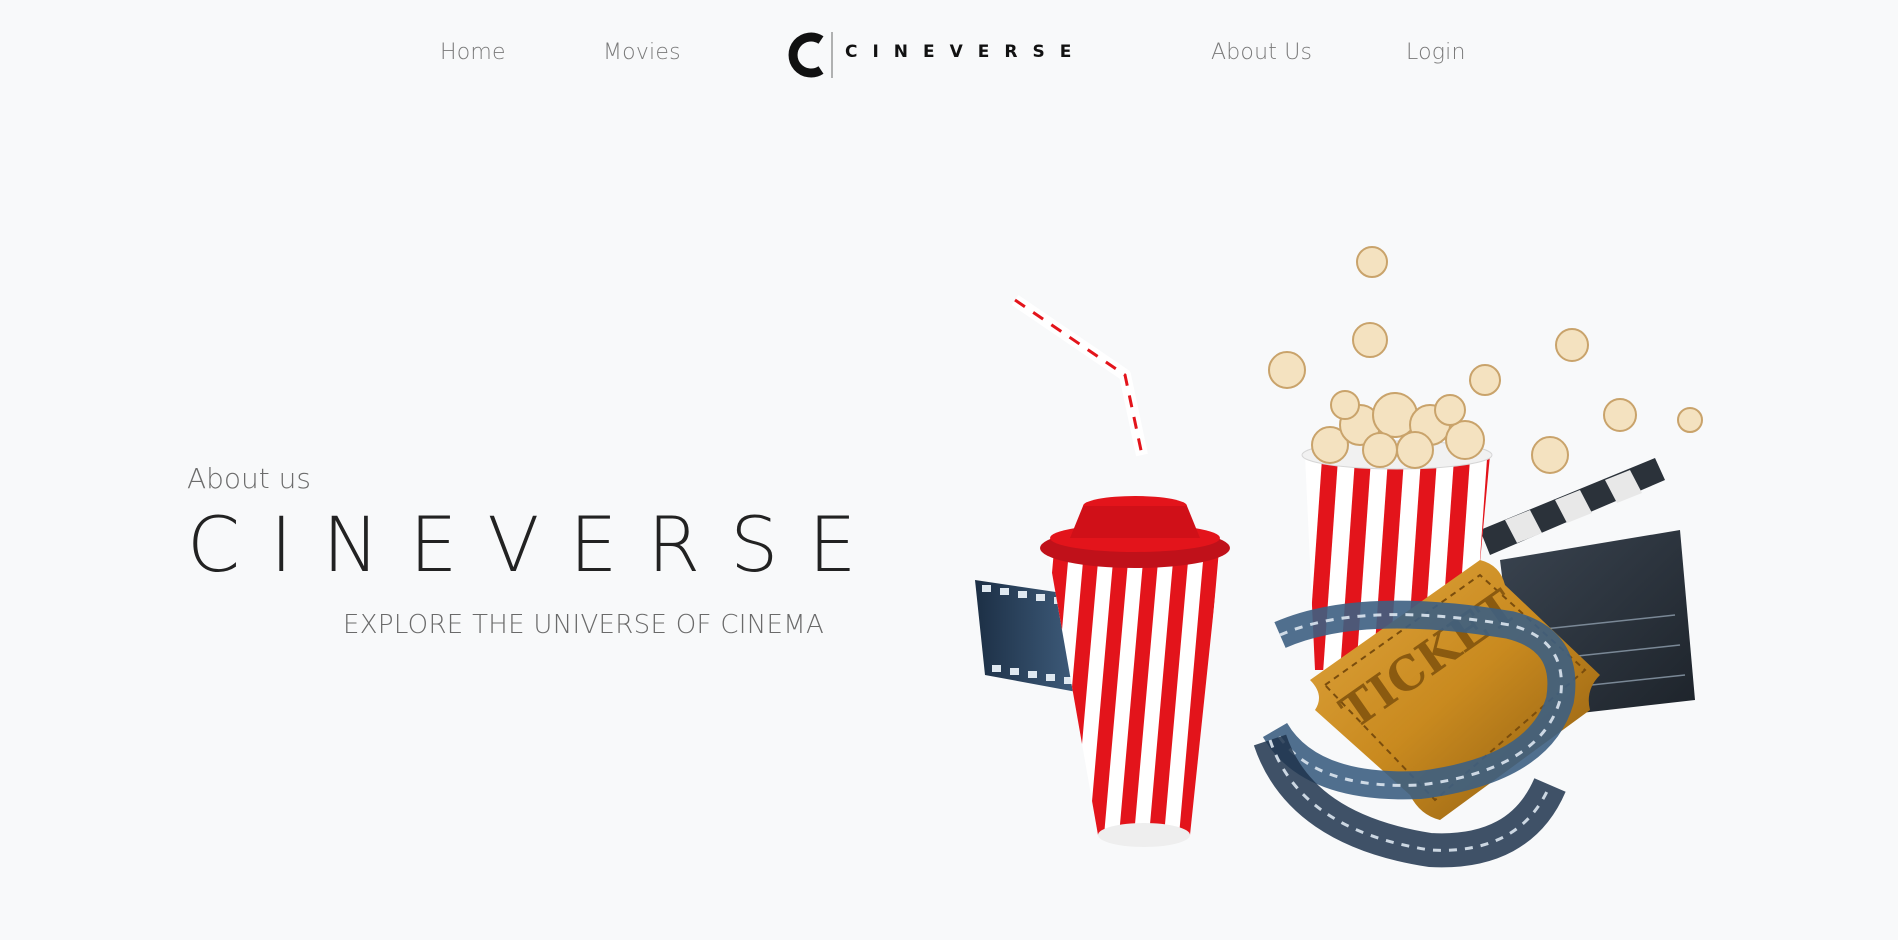  Describe the element at coordinates (1261, 52) in the screenshot. I see `nav-link-about-us: About Us` at that location.